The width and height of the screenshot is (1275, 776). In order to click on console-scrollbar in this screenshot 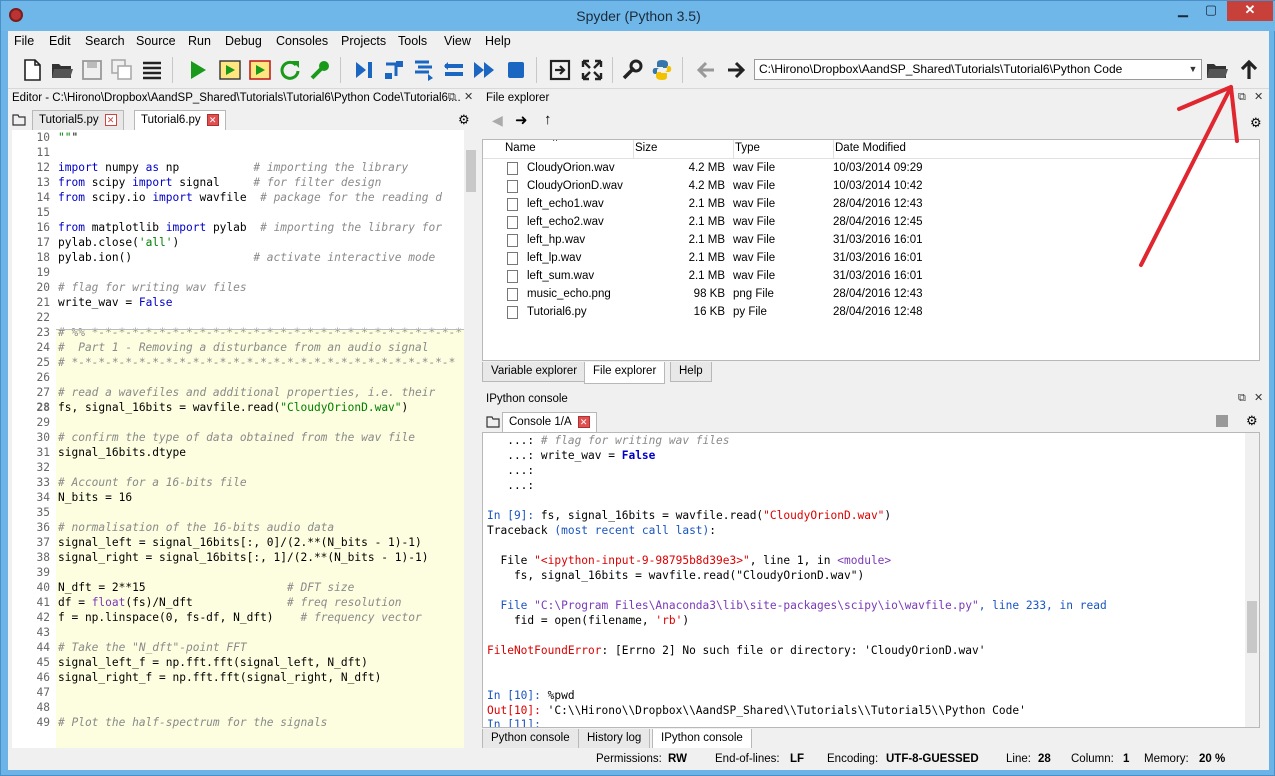, I will do `click(1252, 580)`.